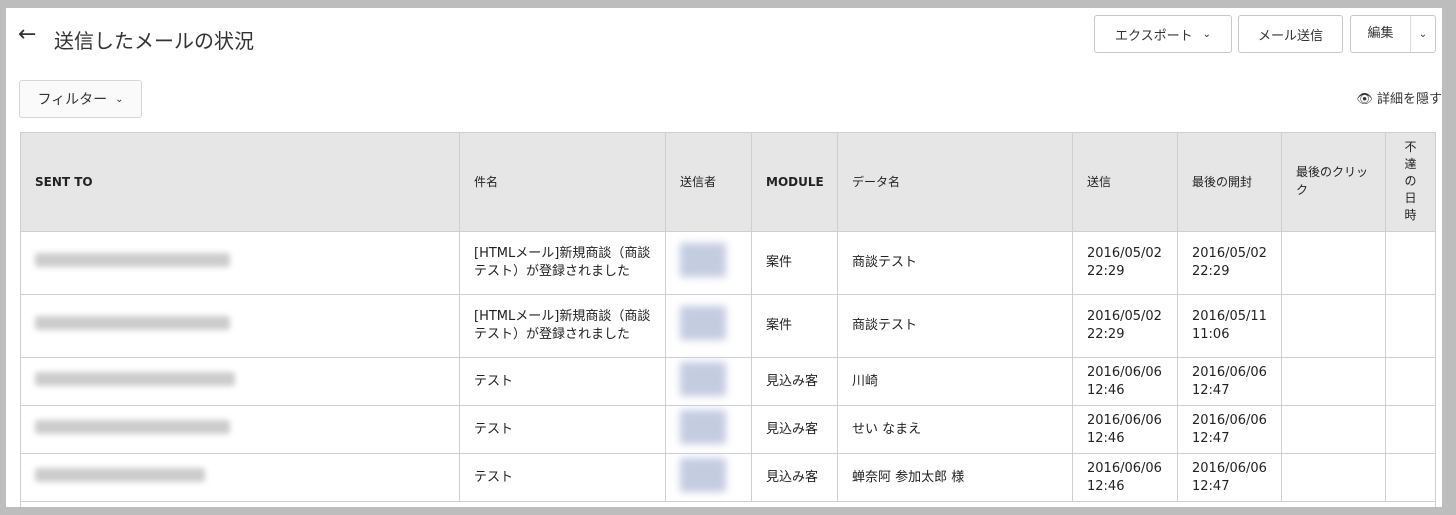 This screenshot has width=1456, height=515. What do you see at coordinates (1381, 34) in the screenshot?
I see `edit-label: 編集` at bounding box center [1381, 34].